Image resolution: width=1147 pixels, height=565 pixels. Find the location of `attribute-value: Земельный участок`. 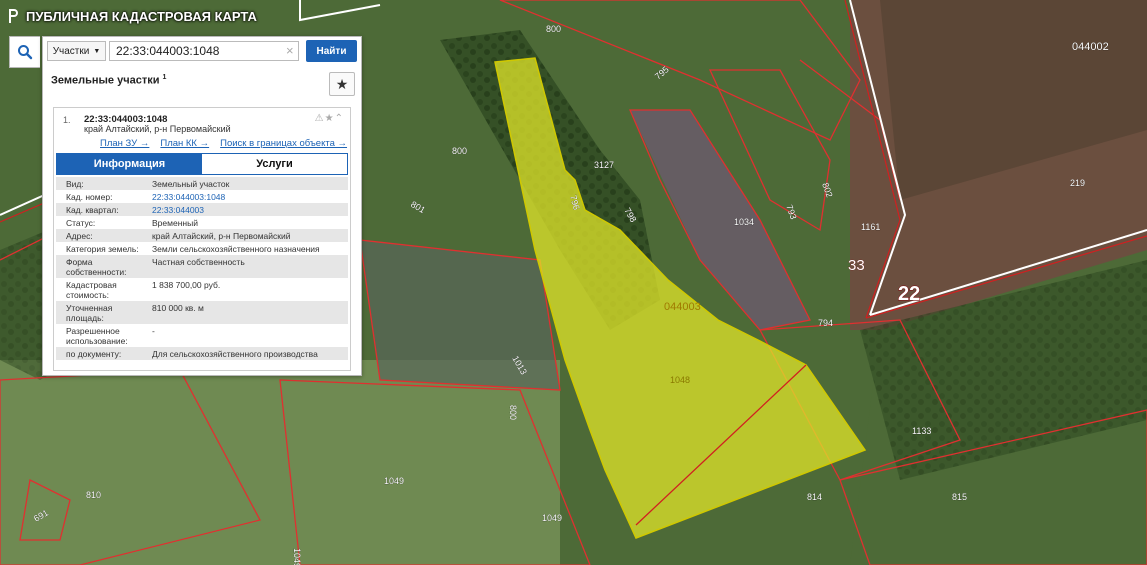

attribute-value: Земельный участок is located at coordinates (191, 184).